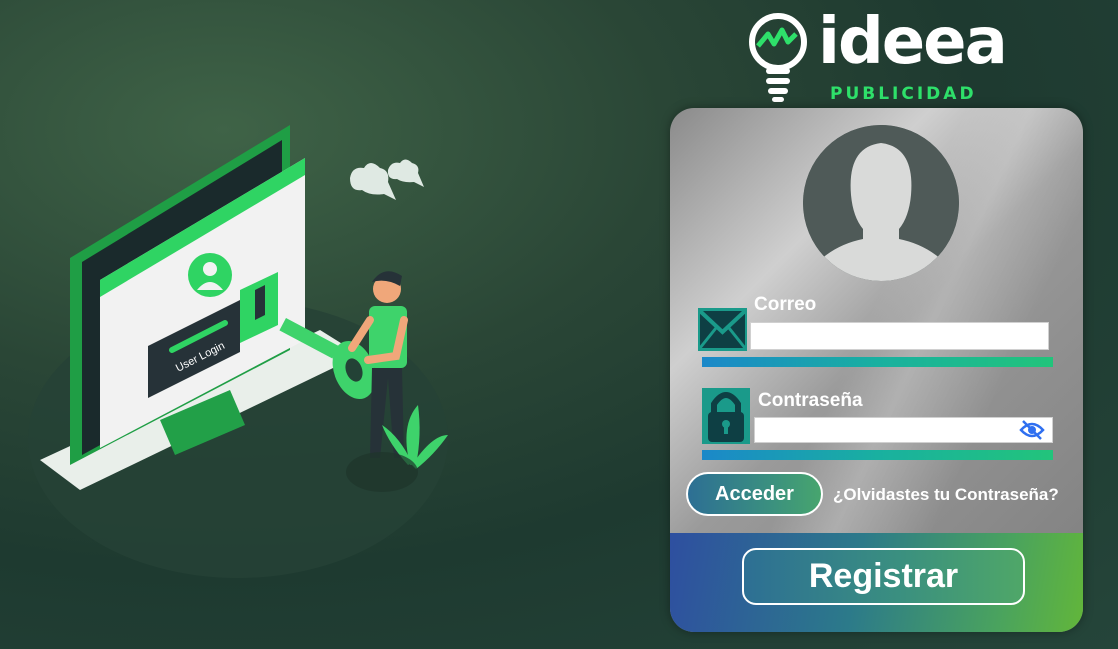 This screenshot has width=1118, height=649. What do you see at coordinates (778, 57) in the screenshot?
I see `lightbulb-logo-icon` at bounding box center [778, 57].